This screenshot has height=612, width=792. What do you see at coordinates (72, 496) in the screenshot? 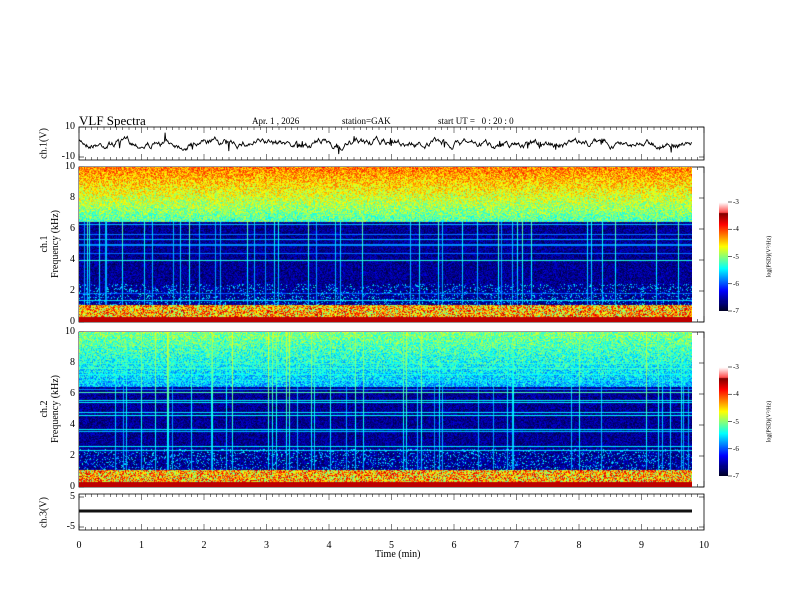
I see `y-tick-label: 5` at bounding box center [72, 496].